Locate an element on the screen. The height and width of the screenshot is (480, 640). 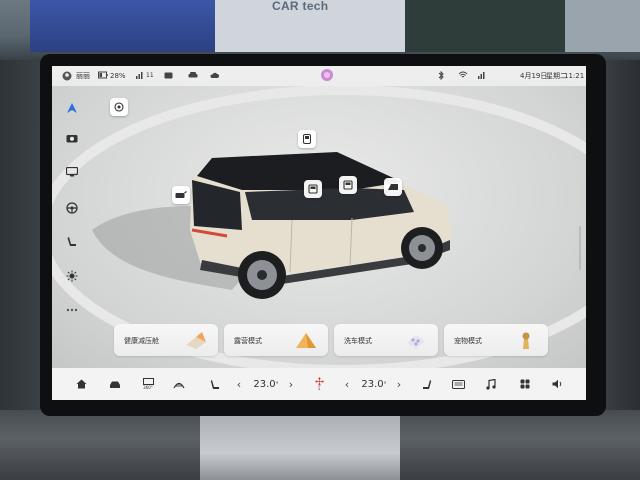
fan-icon: 1 is located at coordinates (319, 384).